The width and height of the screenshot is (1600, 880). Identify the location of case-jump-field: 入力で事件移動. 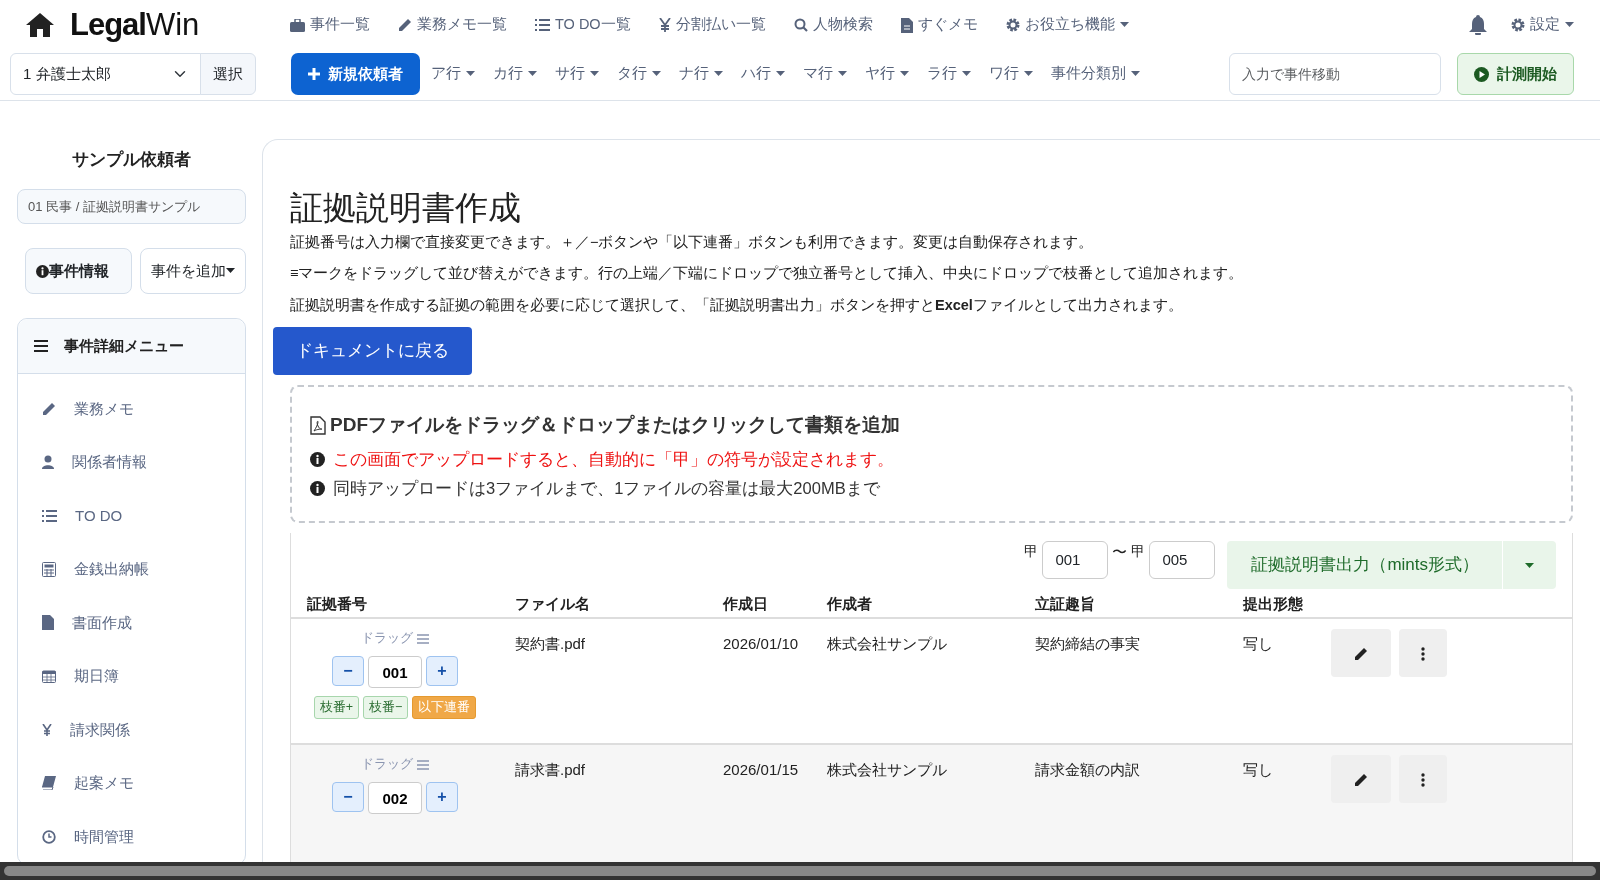
(1335, 74).